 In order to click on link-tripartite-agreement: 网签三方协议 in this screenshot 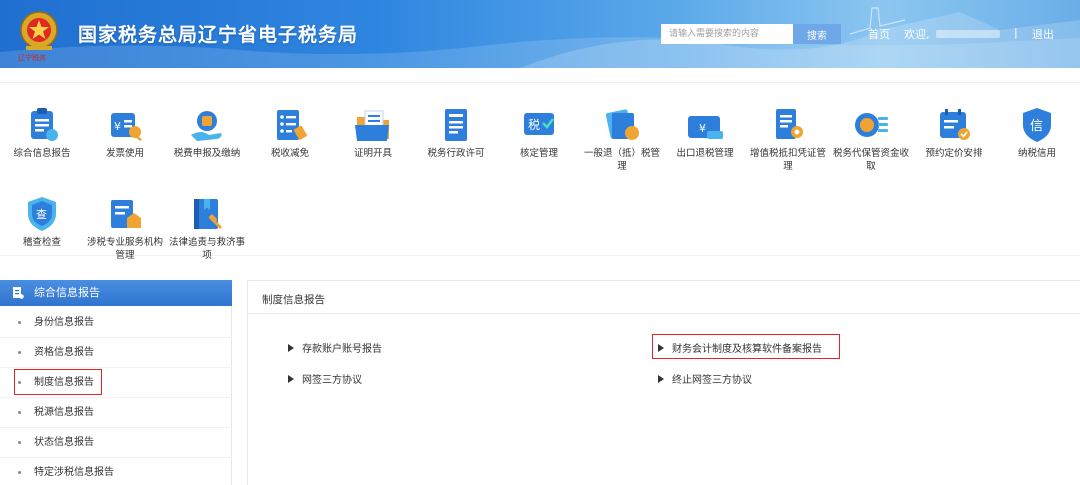, I will do `click(325, 378)`.